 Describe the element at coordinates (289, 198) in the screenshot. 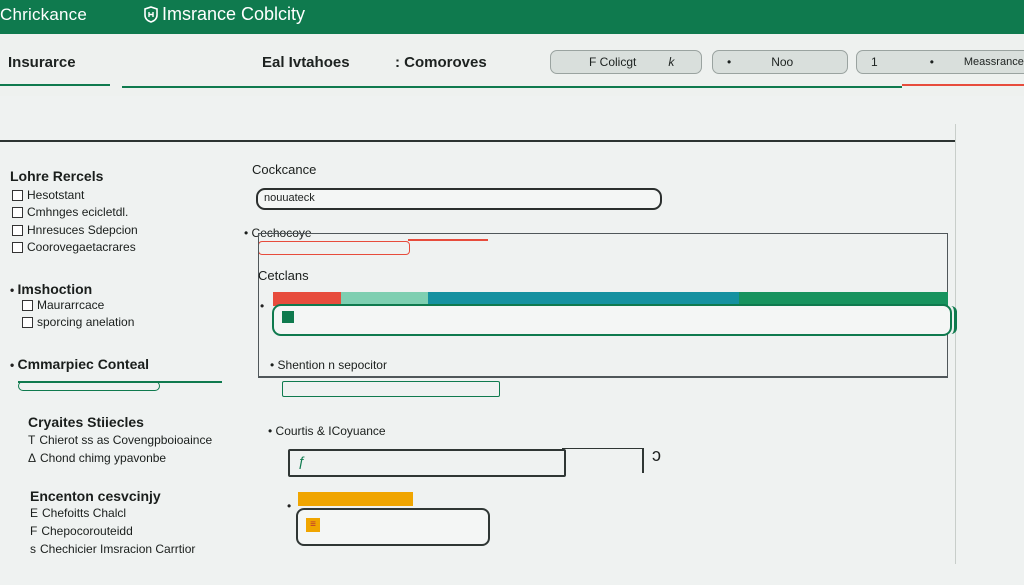

I see `text-input-value: nouuateck` at that location.